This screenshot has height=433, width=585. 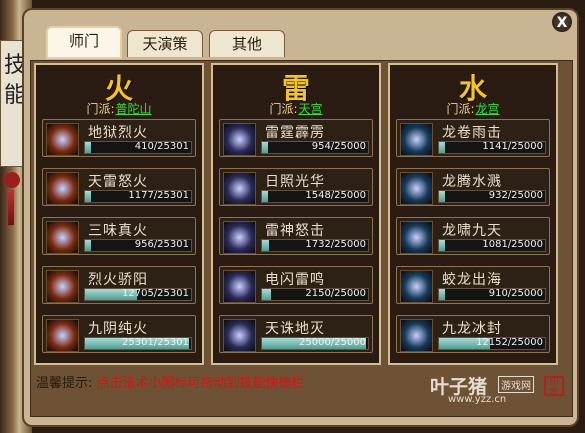 I want to click on hint-bar: 温馨提示: 点击法术小图标可拖动到技能快捷栏, so click(x=170, y=381).